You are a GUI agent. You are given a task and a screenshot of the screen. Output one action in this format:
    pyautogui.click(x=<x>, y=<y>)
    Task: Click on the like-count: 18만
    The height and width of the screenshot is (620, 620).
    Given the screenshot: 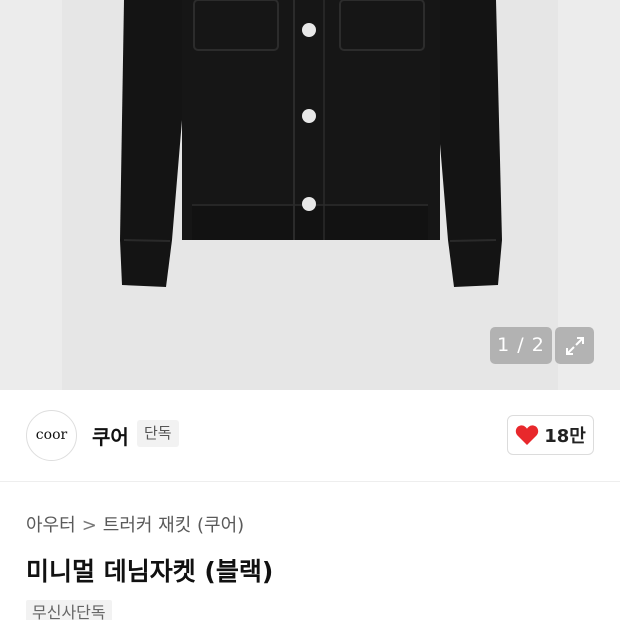 What is the action you would take?
    pyautogui.click(x=565, y=436)
    